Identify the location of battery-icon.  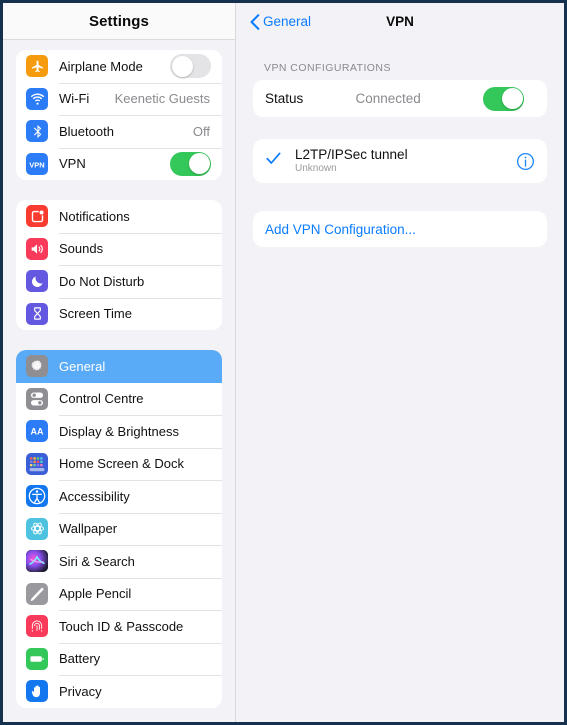
(37, 658).